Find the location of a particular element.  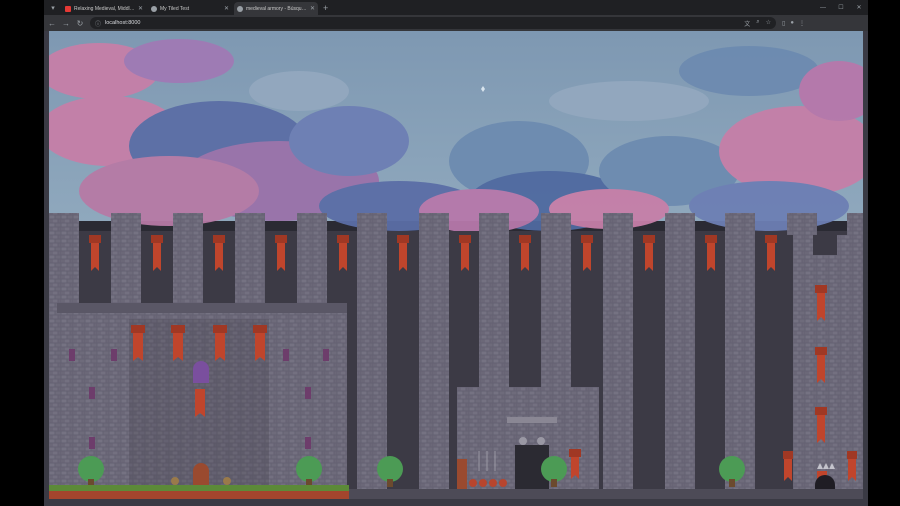

bookmark-star-icon: ☆ is located at coordinates (768, 23).